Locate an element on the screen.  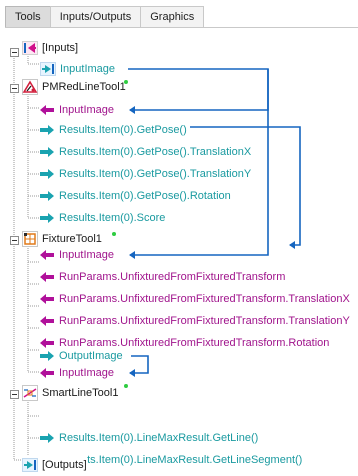
fixture-tool-icon is located at coordinates (30, 239).